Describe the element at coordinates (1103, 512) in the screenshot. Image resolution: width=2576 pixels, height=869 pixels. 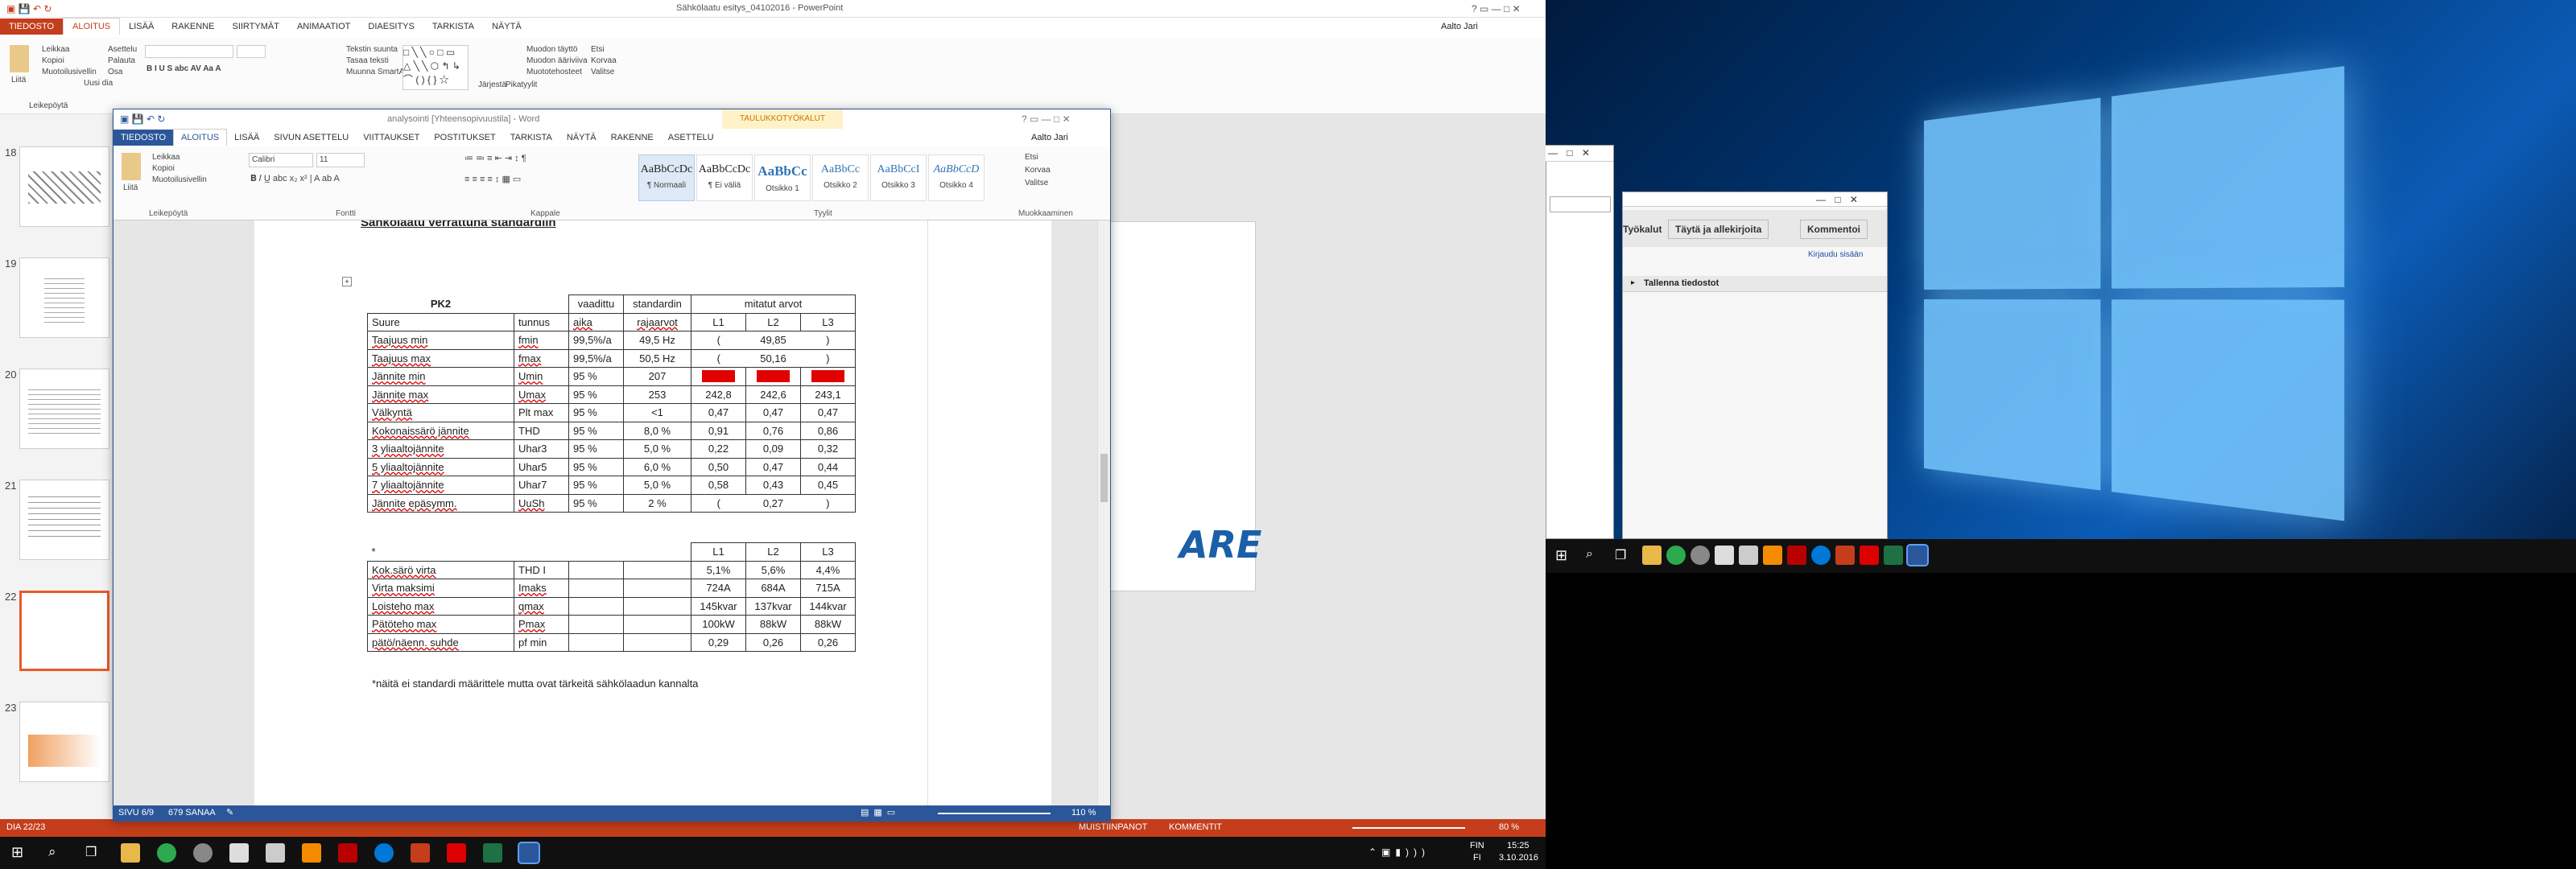
I see `word-vertical-scrollbar` at that location.